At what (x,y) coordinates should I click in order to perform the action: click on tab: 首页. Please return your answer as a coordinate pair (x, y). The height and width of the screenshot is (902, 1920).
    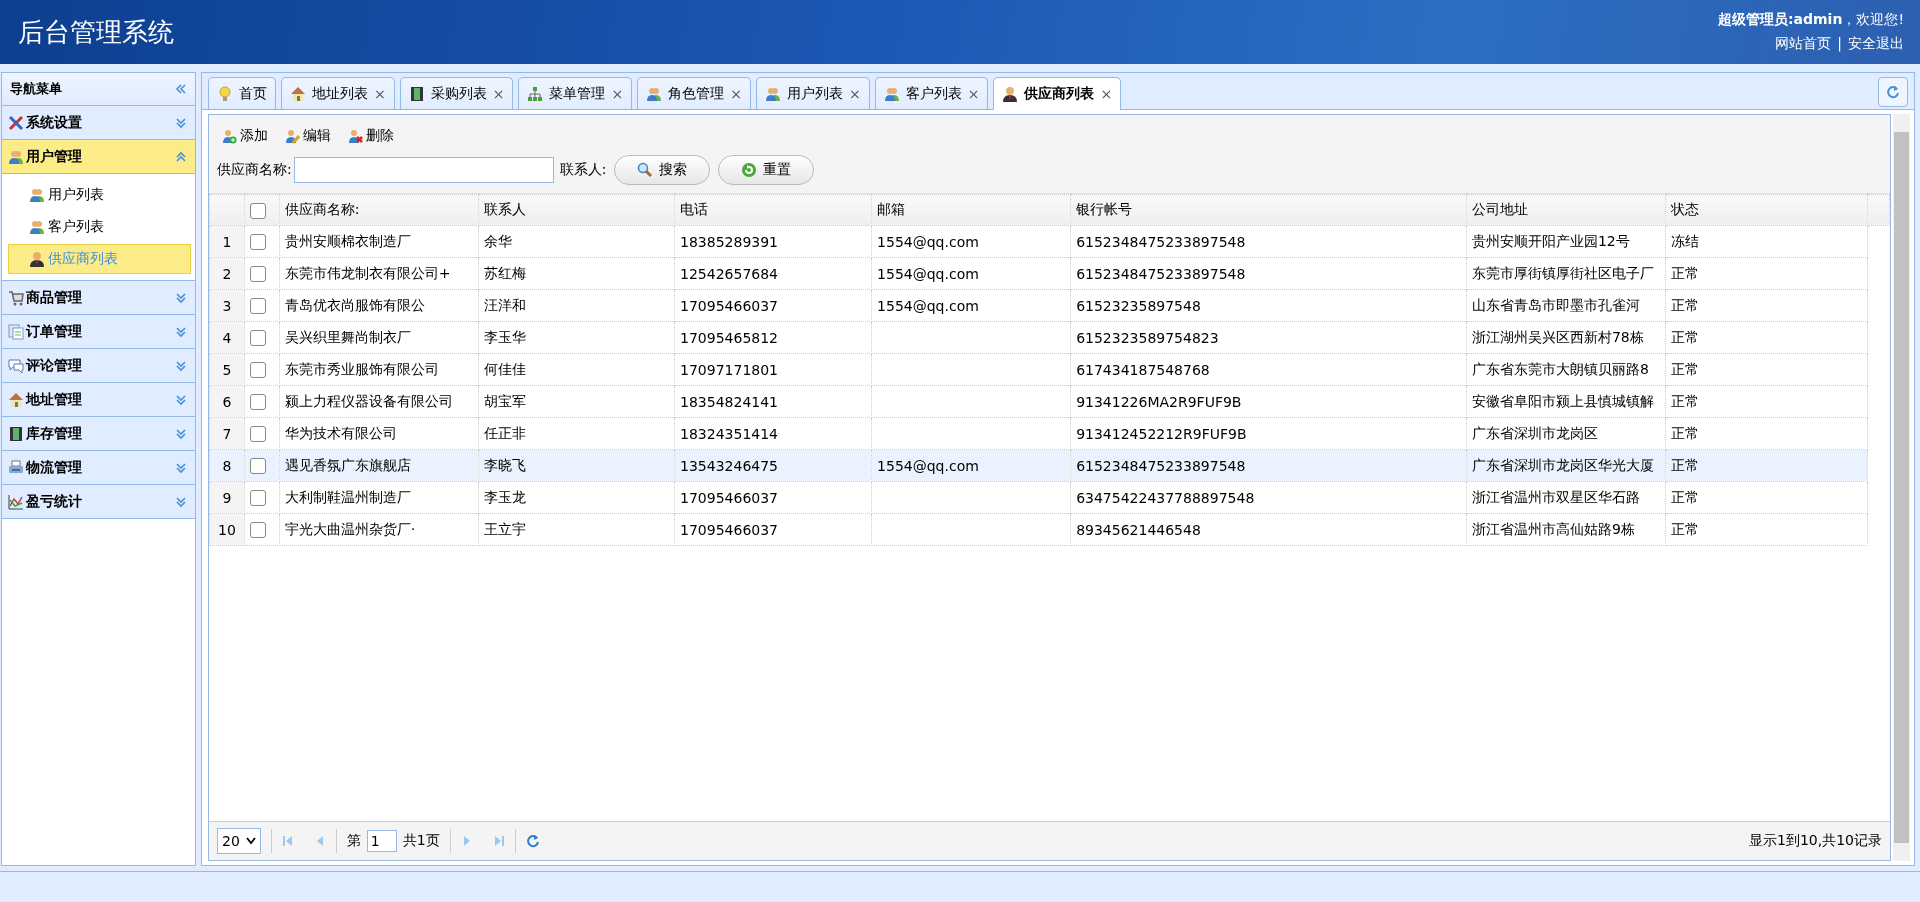
    Looking at the image, I should click on (242, 93).